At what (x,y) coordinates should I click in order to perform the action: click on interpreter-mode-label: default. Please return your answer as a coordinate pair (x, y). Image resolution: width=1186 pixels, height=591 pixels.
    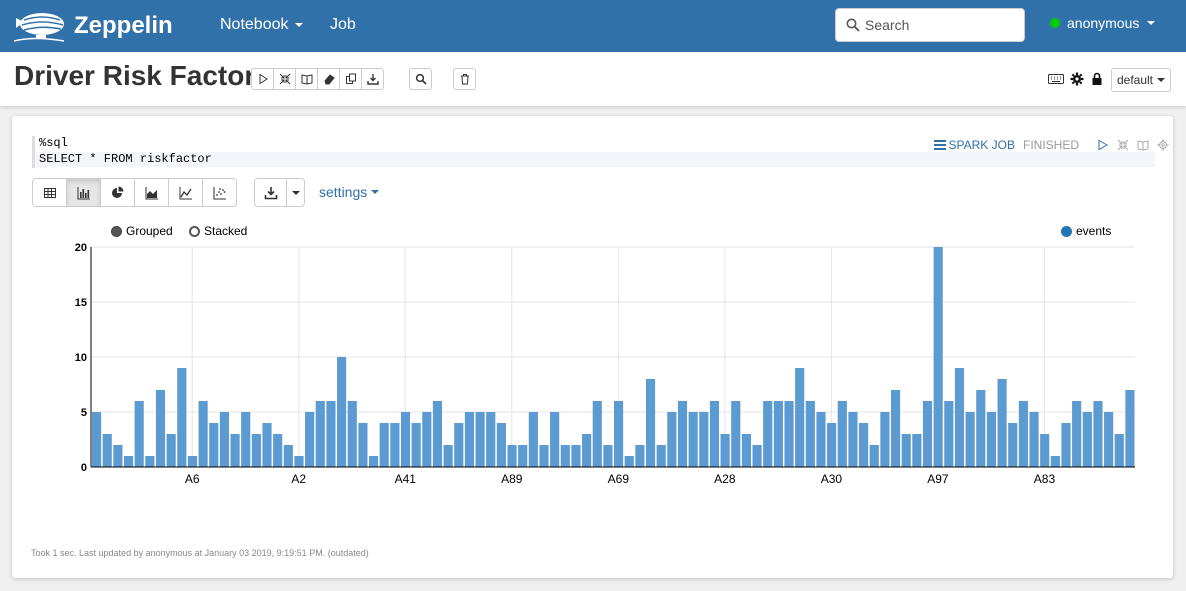
    Looking at the image, I should click on (1135, 80).